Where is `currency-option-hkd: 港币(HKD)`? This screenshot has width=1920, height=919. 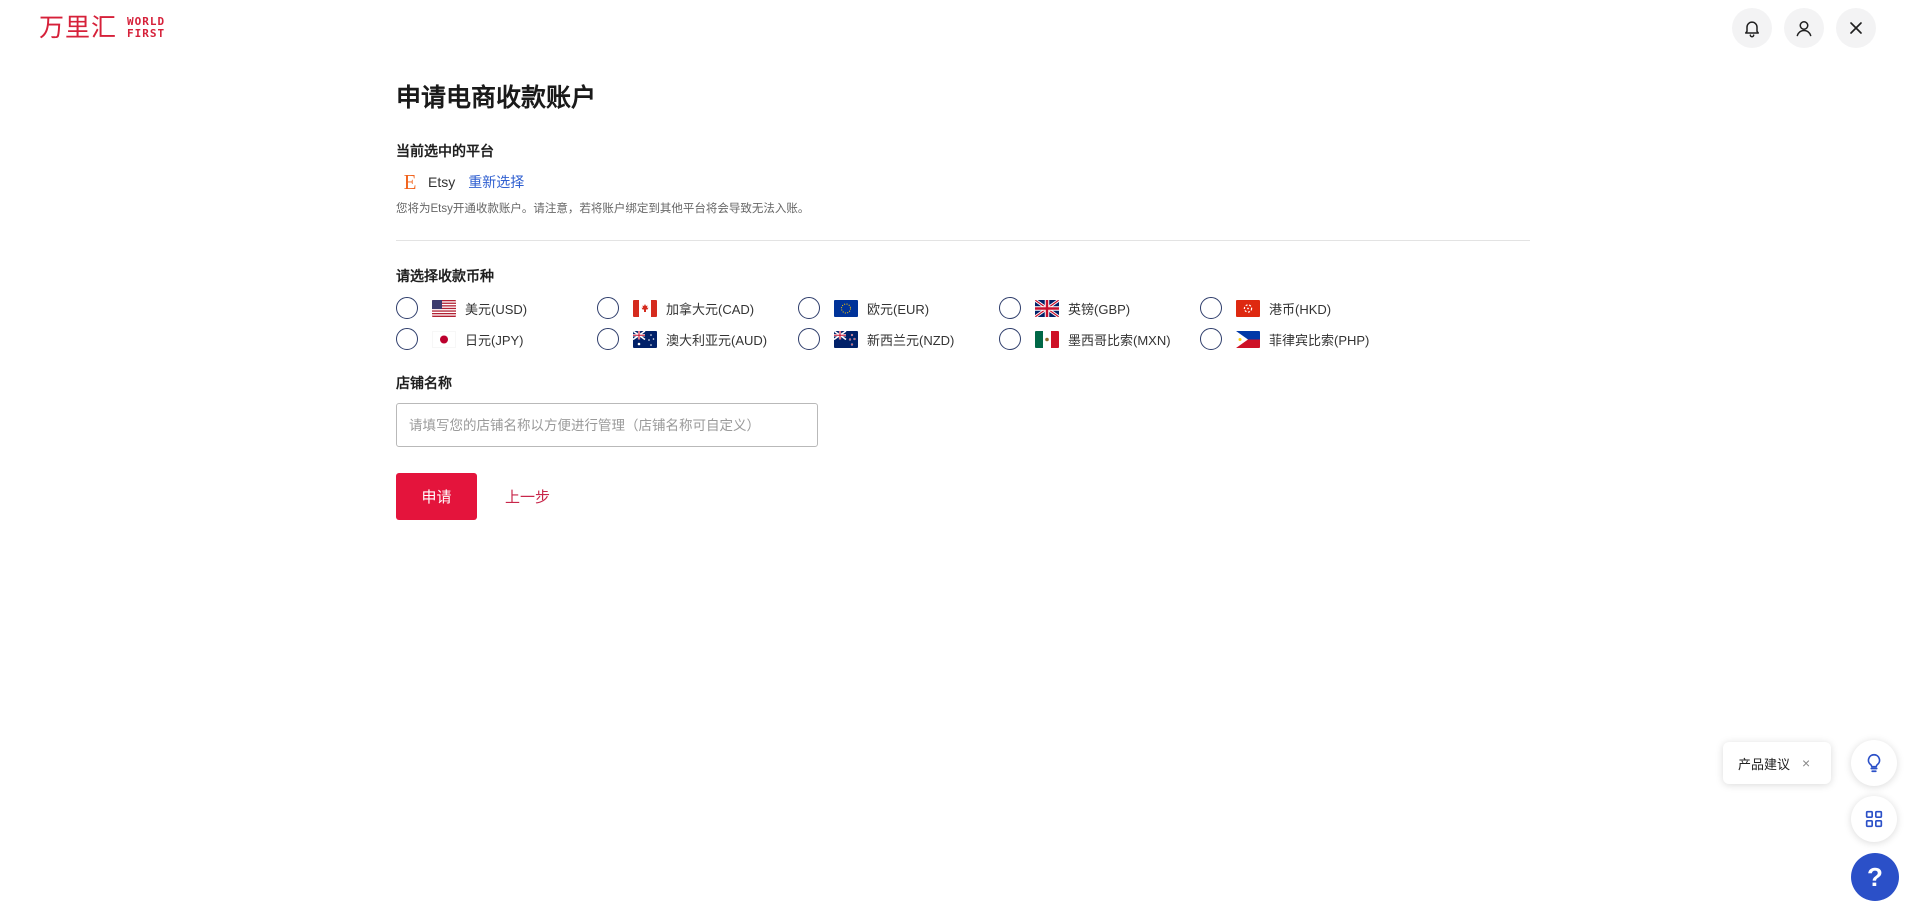
currency-option-hkd: 港币(HKD) is located at coordinates (1300, 308).